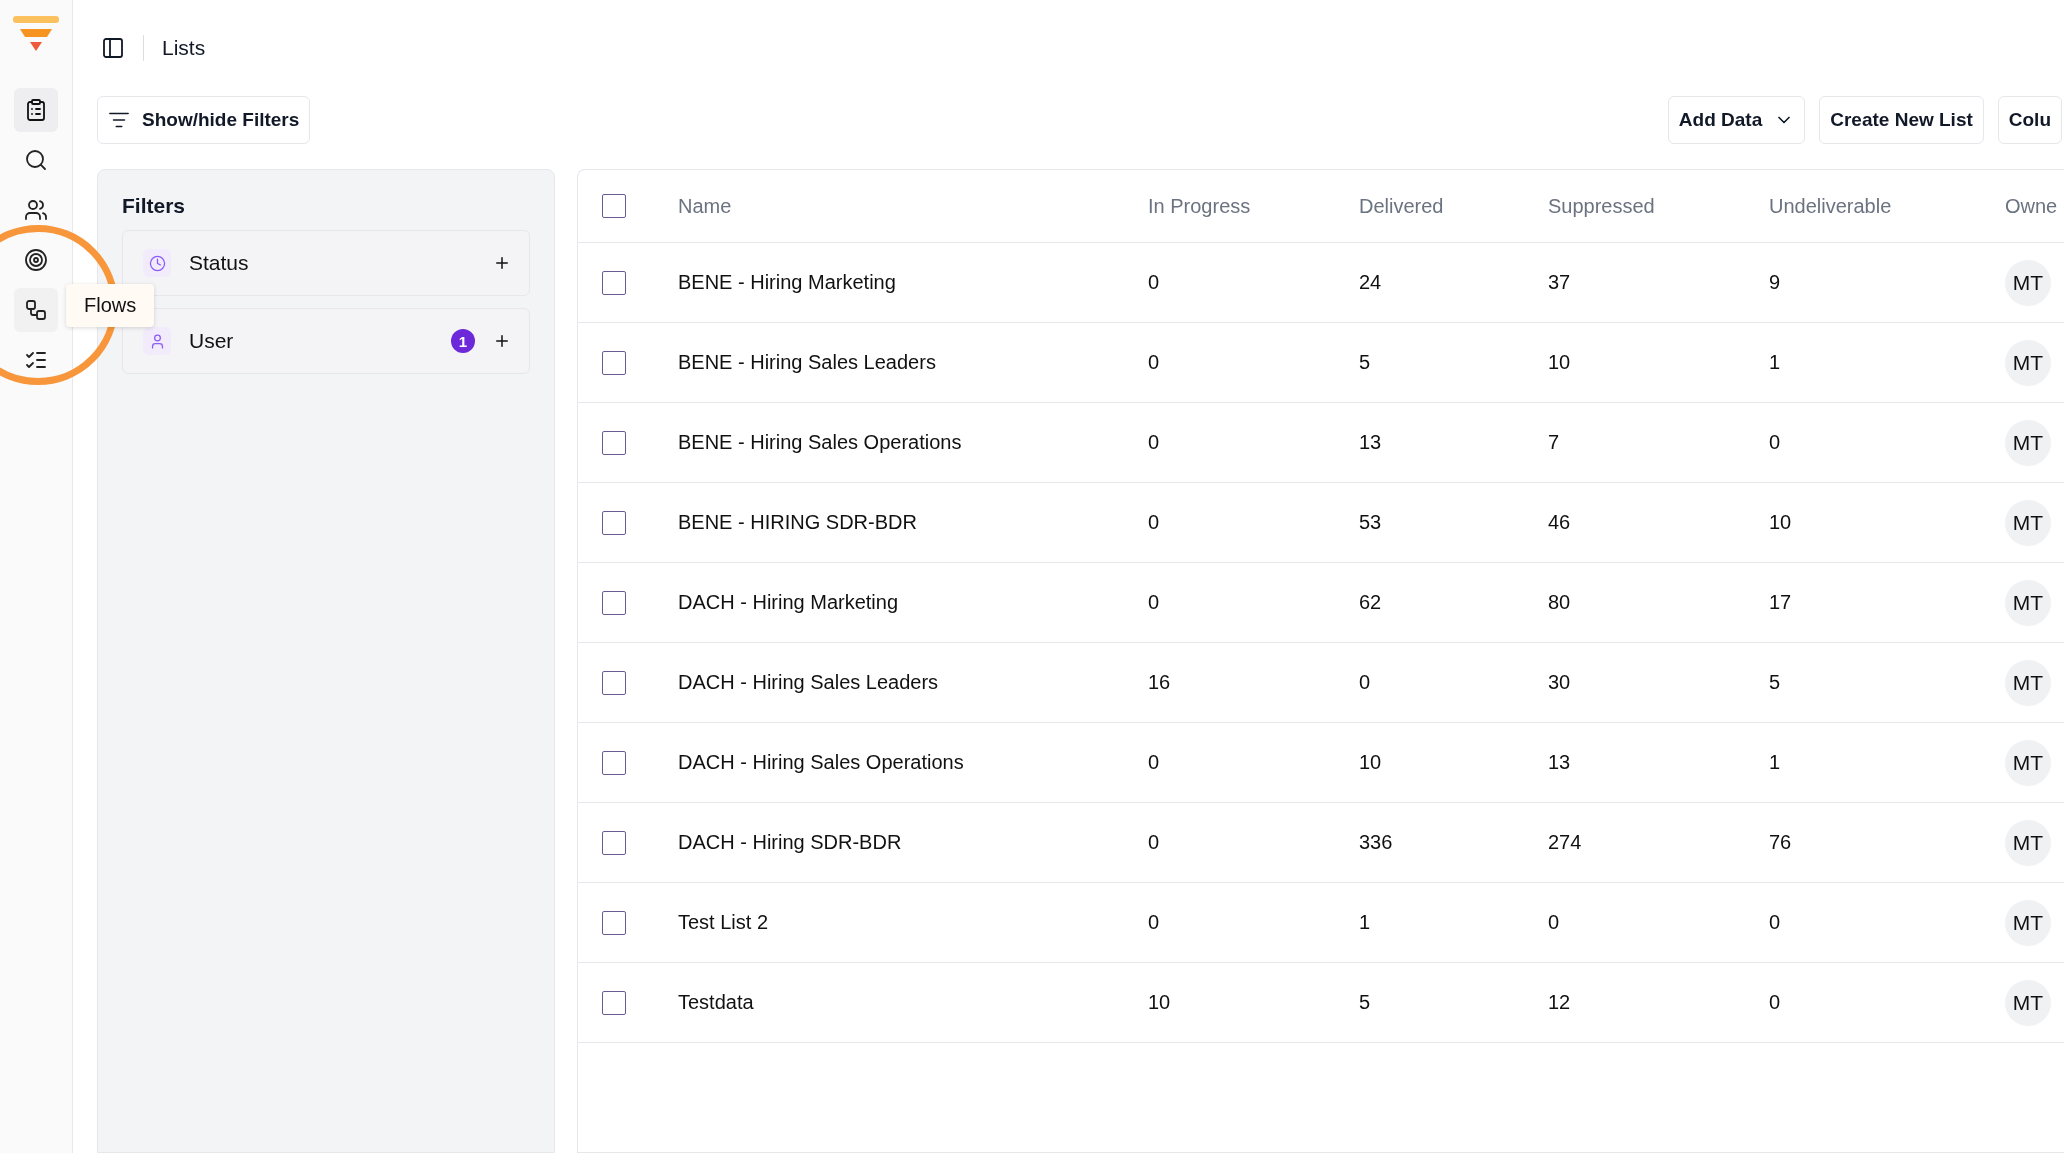  Describe the element at coordinates (157, 263) in the screenshot. I see `clock-icon` at that location.